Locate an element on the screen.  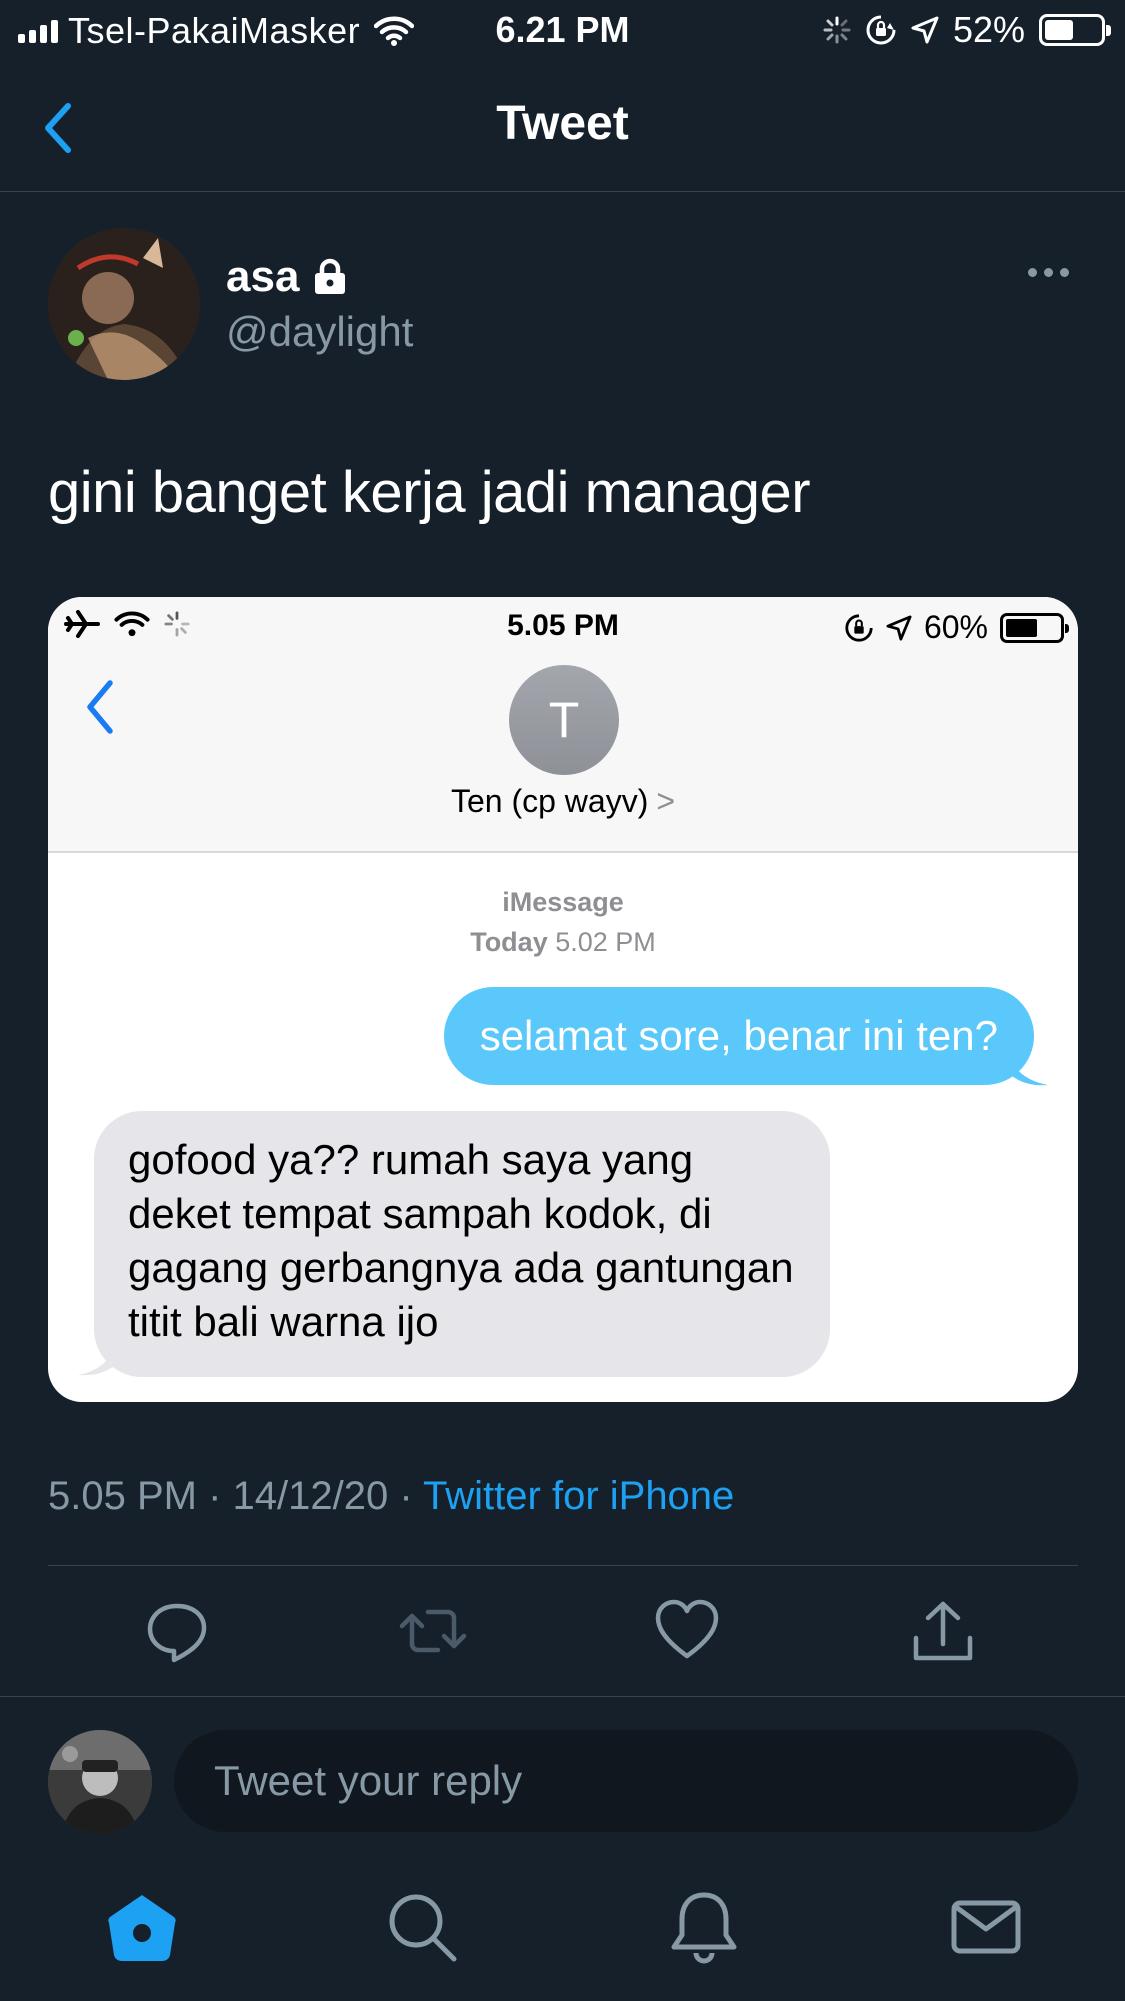
lock-icon is located at coordinates (330, 276).